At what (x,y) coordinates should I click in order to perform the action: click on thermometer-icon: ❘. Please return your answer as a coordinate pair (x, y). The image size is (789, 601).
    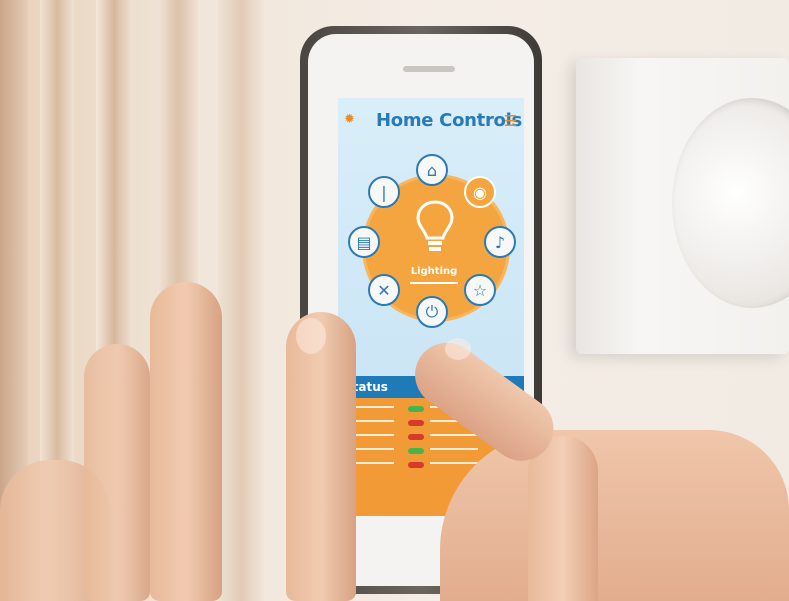
    Looking at the image, I should click on (384, 192).